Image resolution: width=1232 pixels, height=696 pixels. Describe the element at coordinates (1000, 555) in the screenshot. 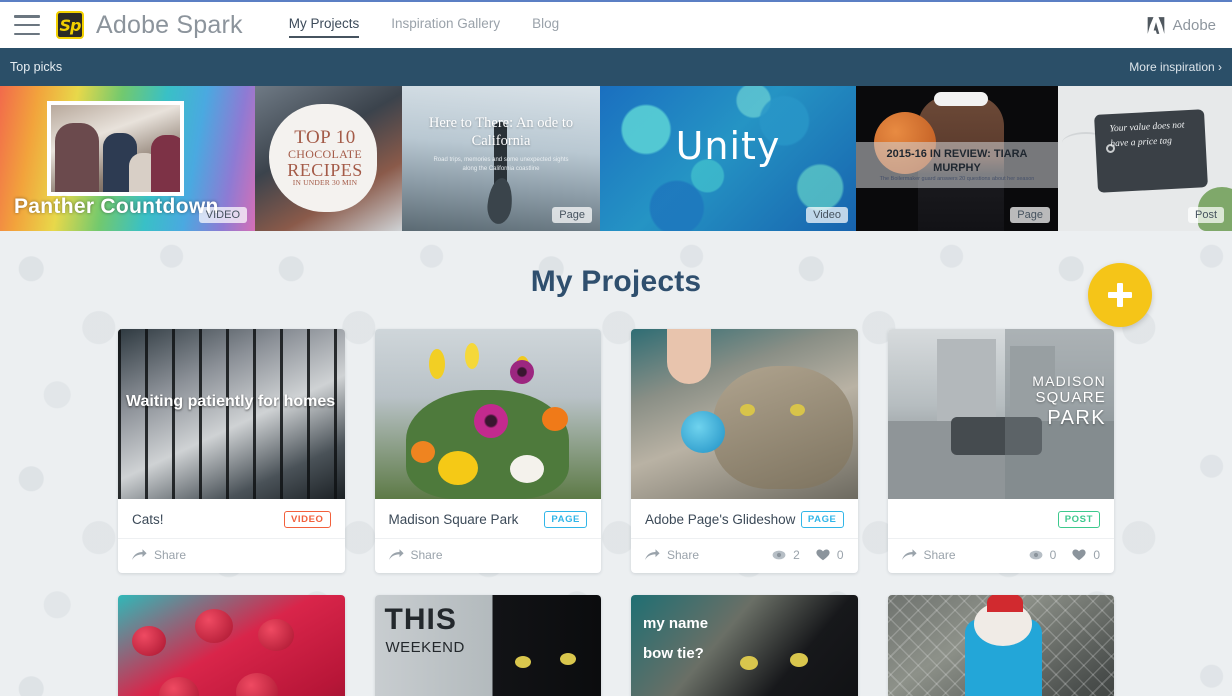

I see `project-footer: Share 0 0` at that location.